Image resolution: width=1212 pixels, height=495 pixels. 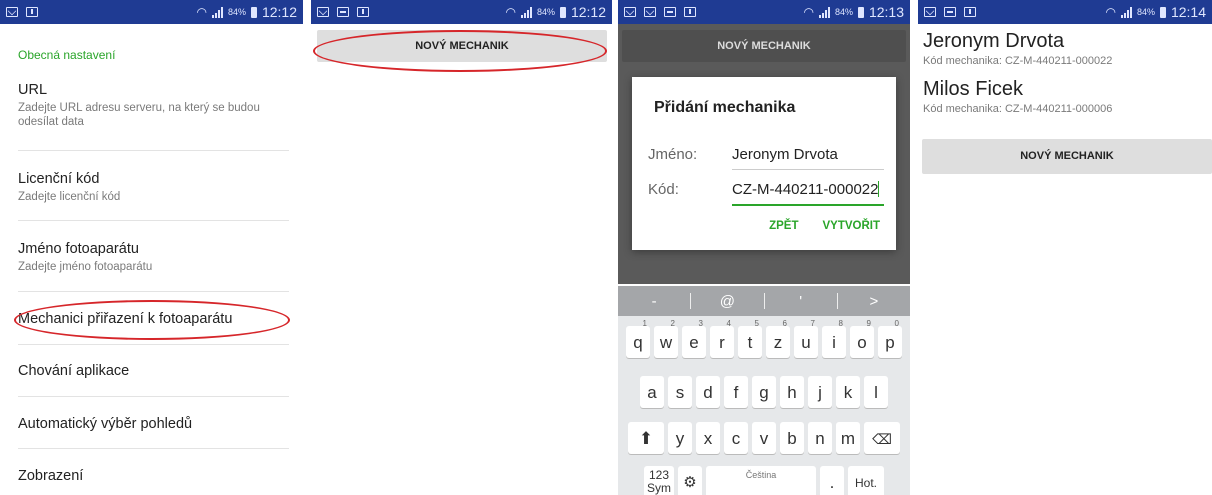 I want to click on key-z: 6z, so click(x=778, y=338).